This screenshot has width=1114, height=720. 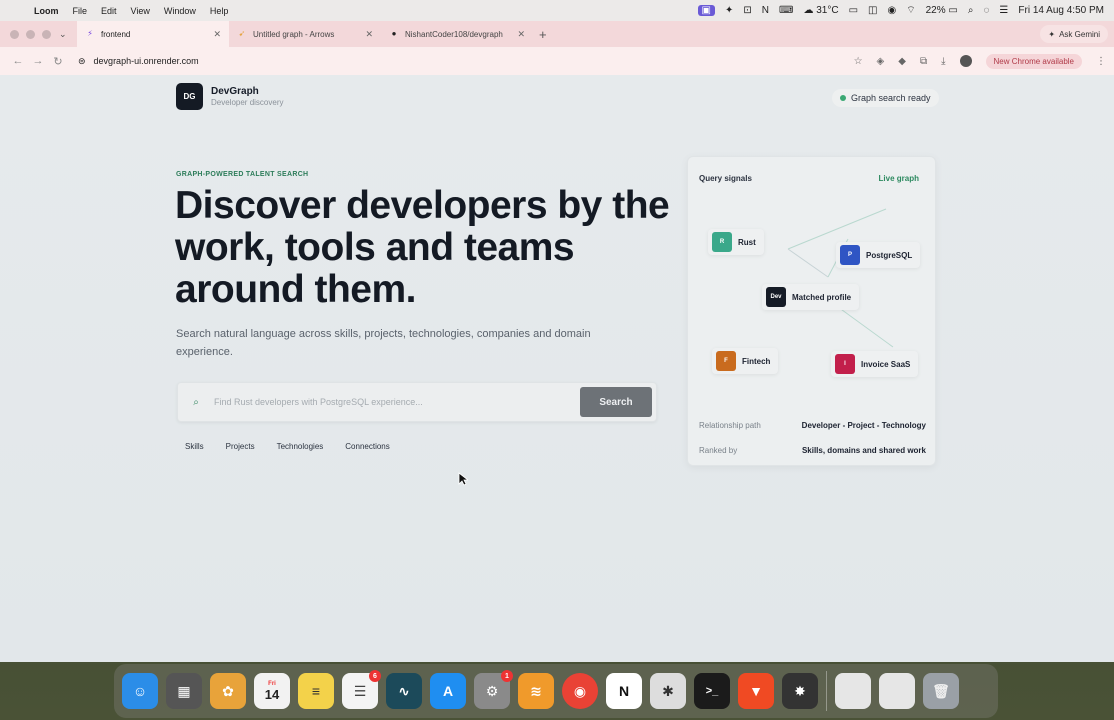 I want to click on back-button: ←, so click(x=18, y=61).